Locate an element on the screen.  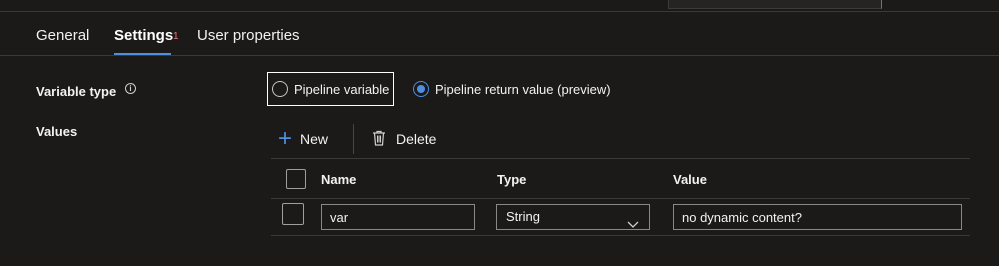
info-icon: i is located at coordinates (130, 88).